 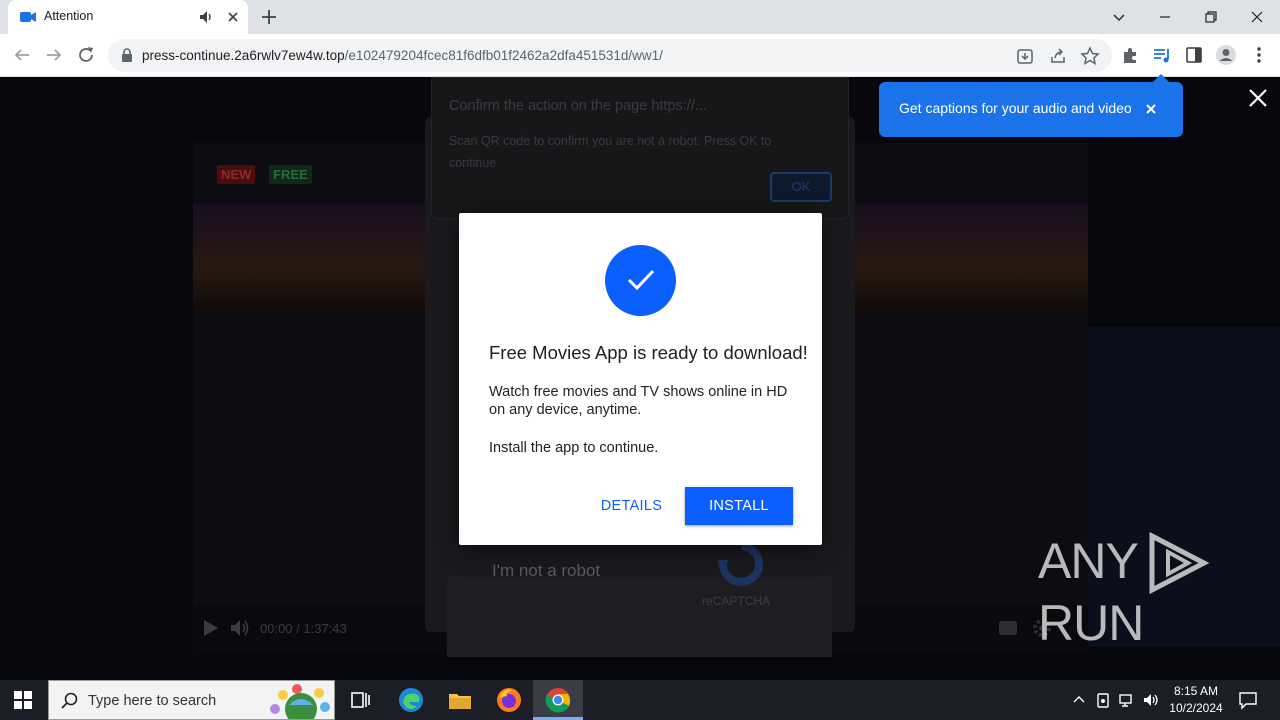 What do you see at coordinates (69, 16) in the screenshot?
I see `tab-title: Attention` at bounding box center [69, 16].